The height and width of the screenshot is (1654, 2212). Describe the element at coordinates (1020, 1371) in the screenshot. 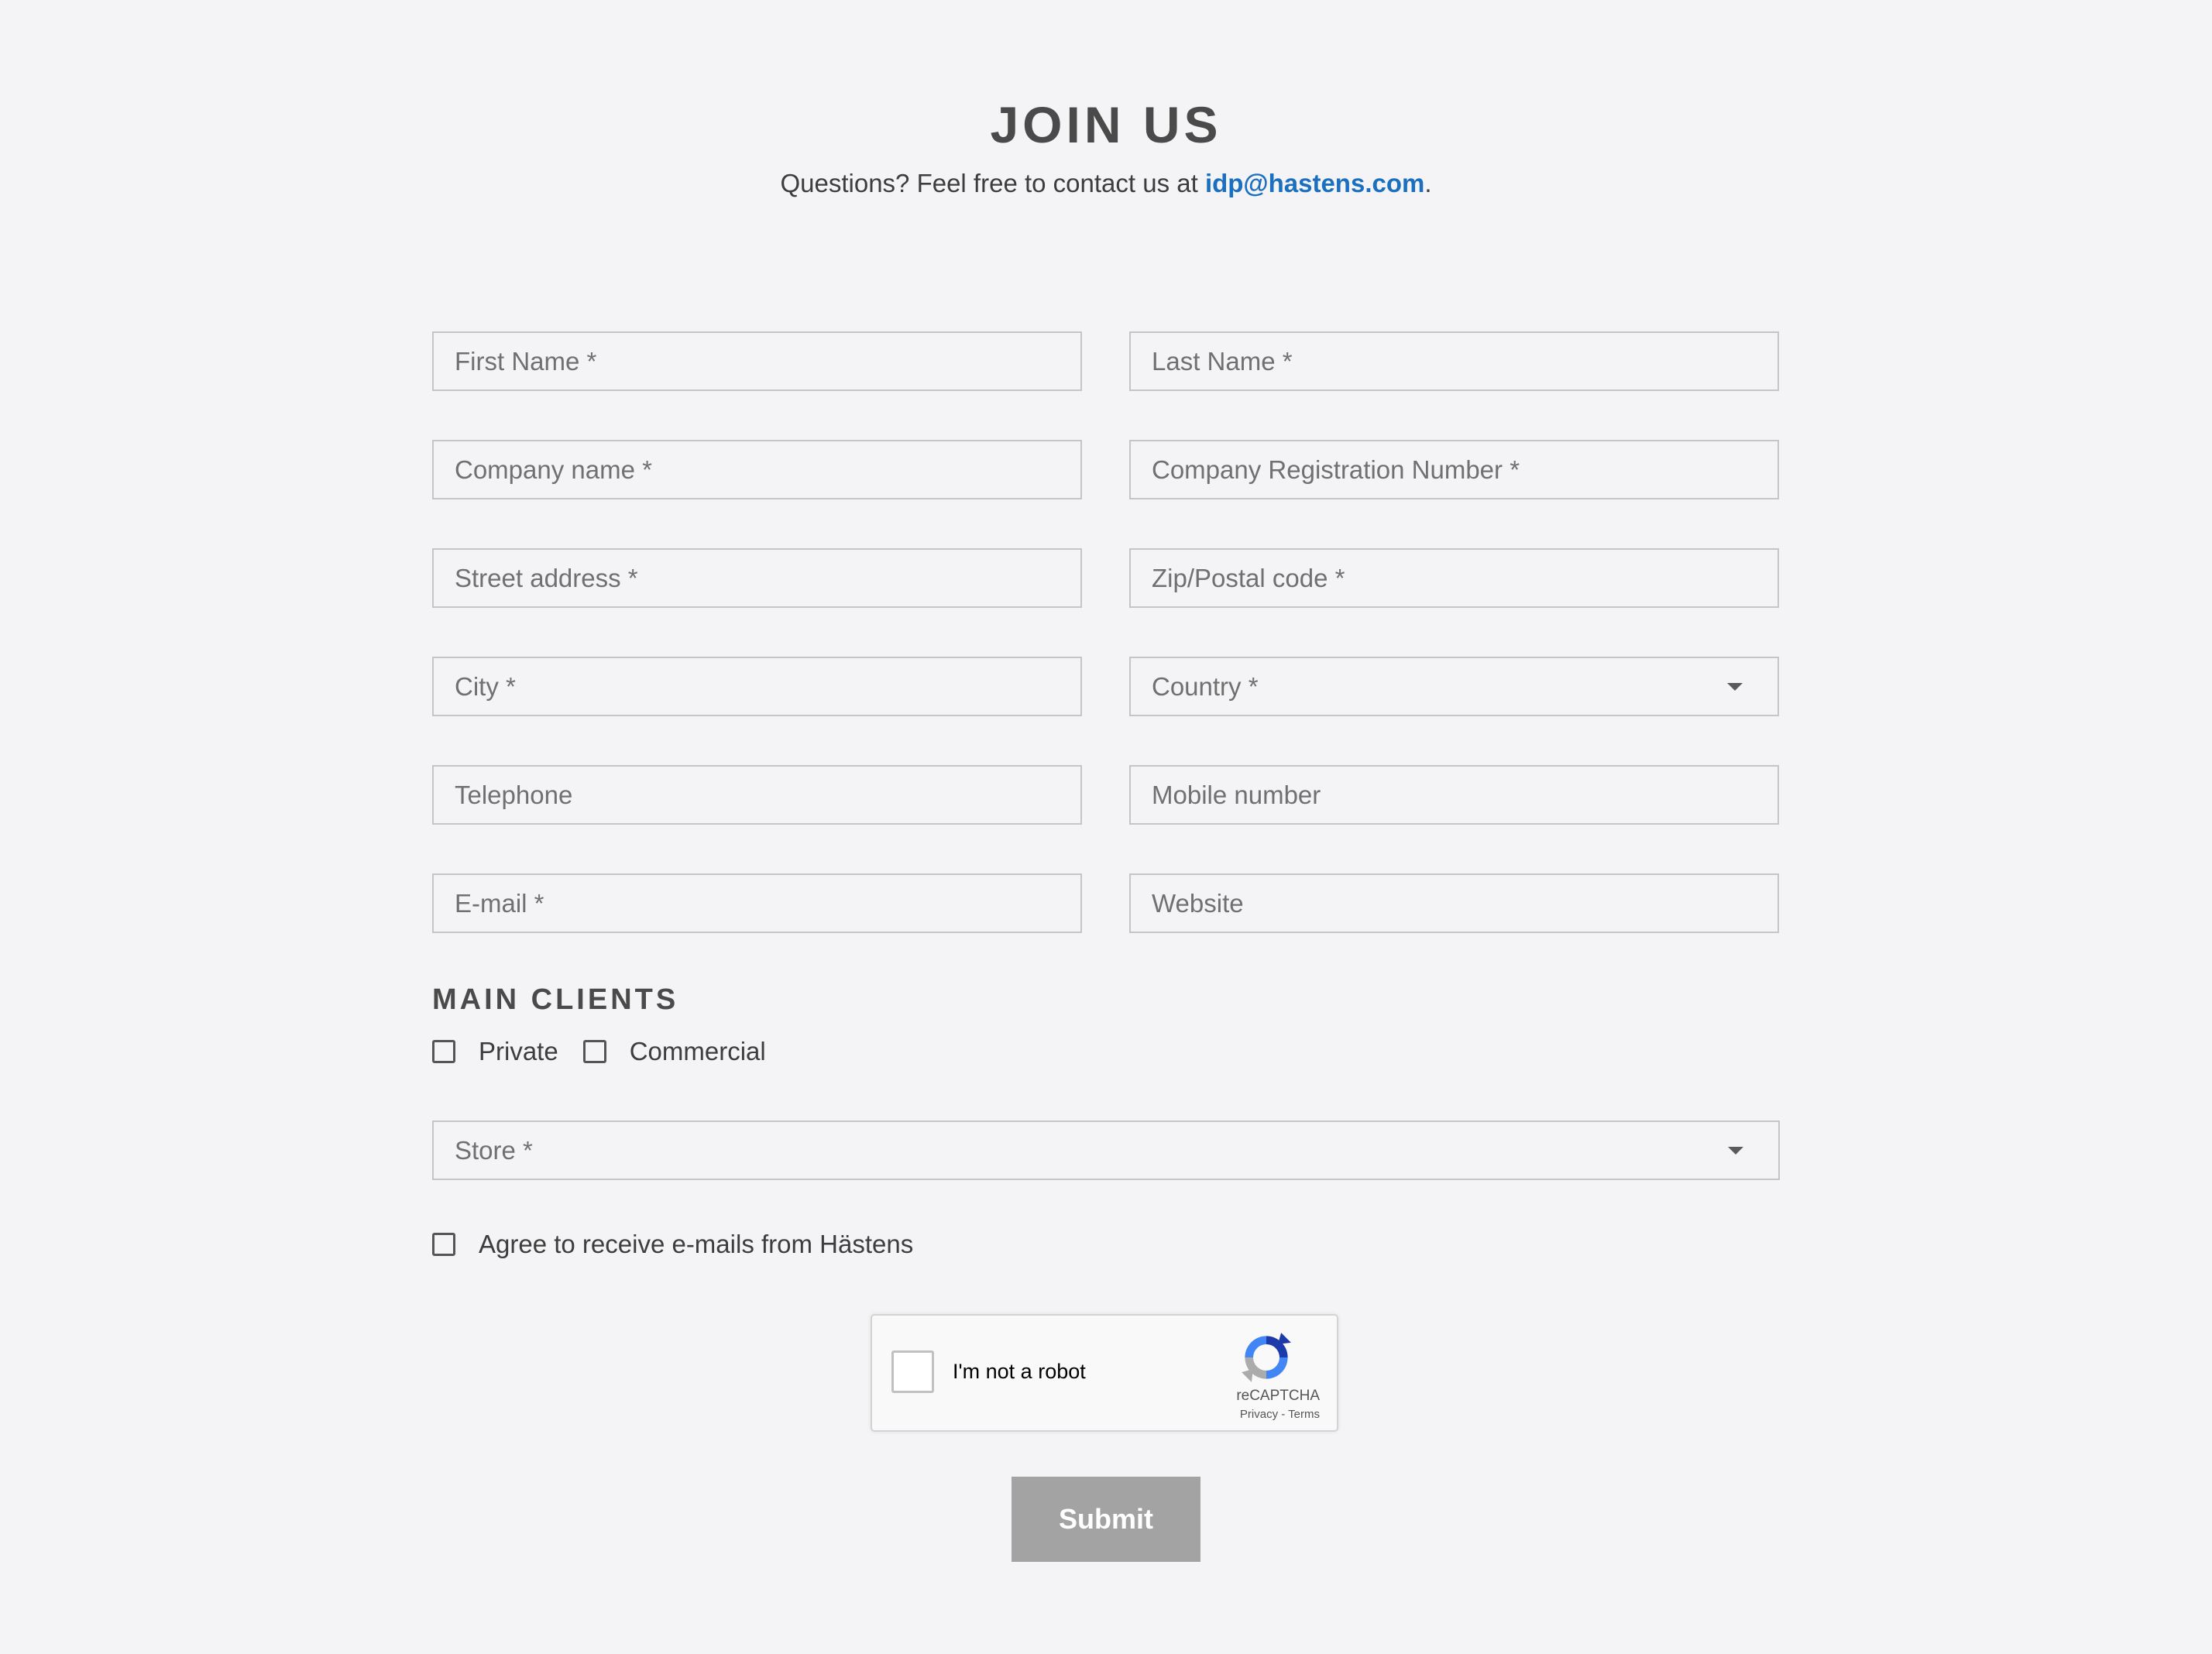

I see `recaptcha-label: I'm not a robot` at that location.